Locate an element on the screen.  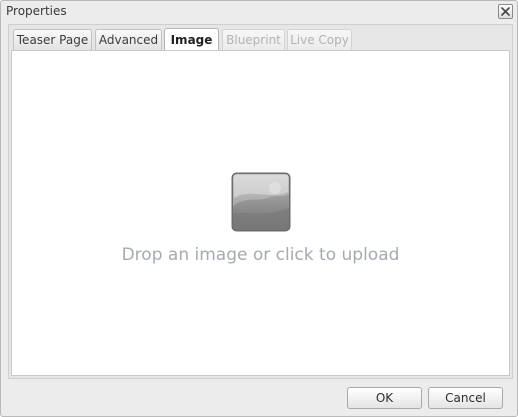
upload-prompt: Drop an image or click to upload is located at coordinates (260, 255).